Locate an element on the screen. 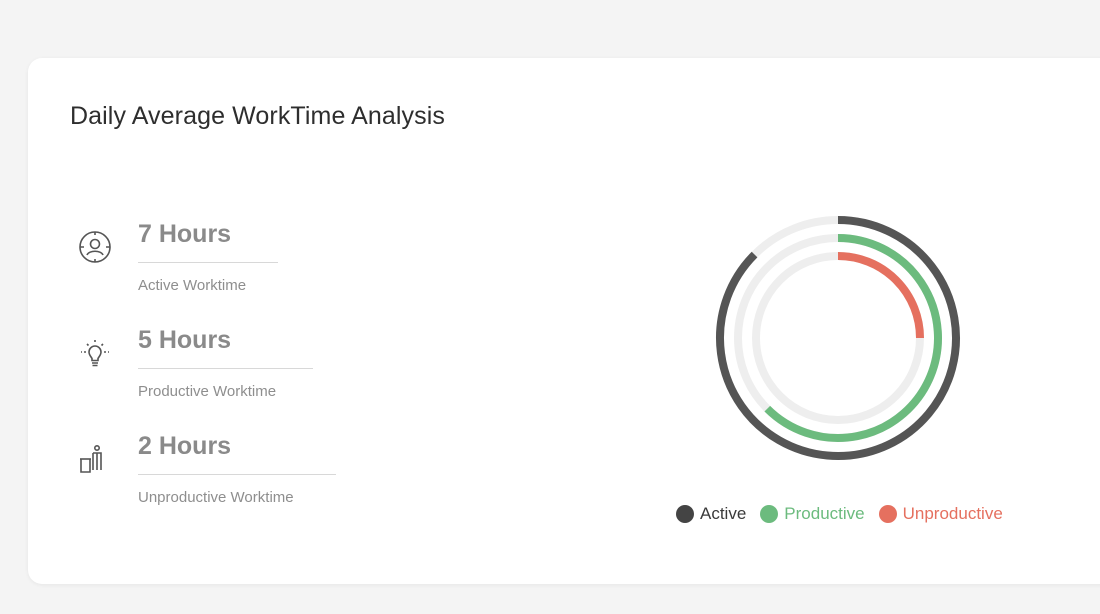  legend-label-active: Active is located at coordinates (723, 513).